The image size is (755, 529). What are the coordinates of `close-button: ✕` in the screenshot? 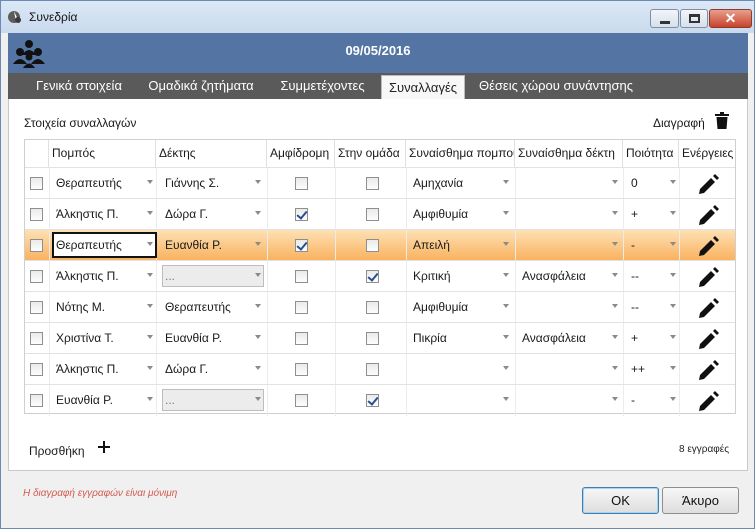 It's located at (730, 18).